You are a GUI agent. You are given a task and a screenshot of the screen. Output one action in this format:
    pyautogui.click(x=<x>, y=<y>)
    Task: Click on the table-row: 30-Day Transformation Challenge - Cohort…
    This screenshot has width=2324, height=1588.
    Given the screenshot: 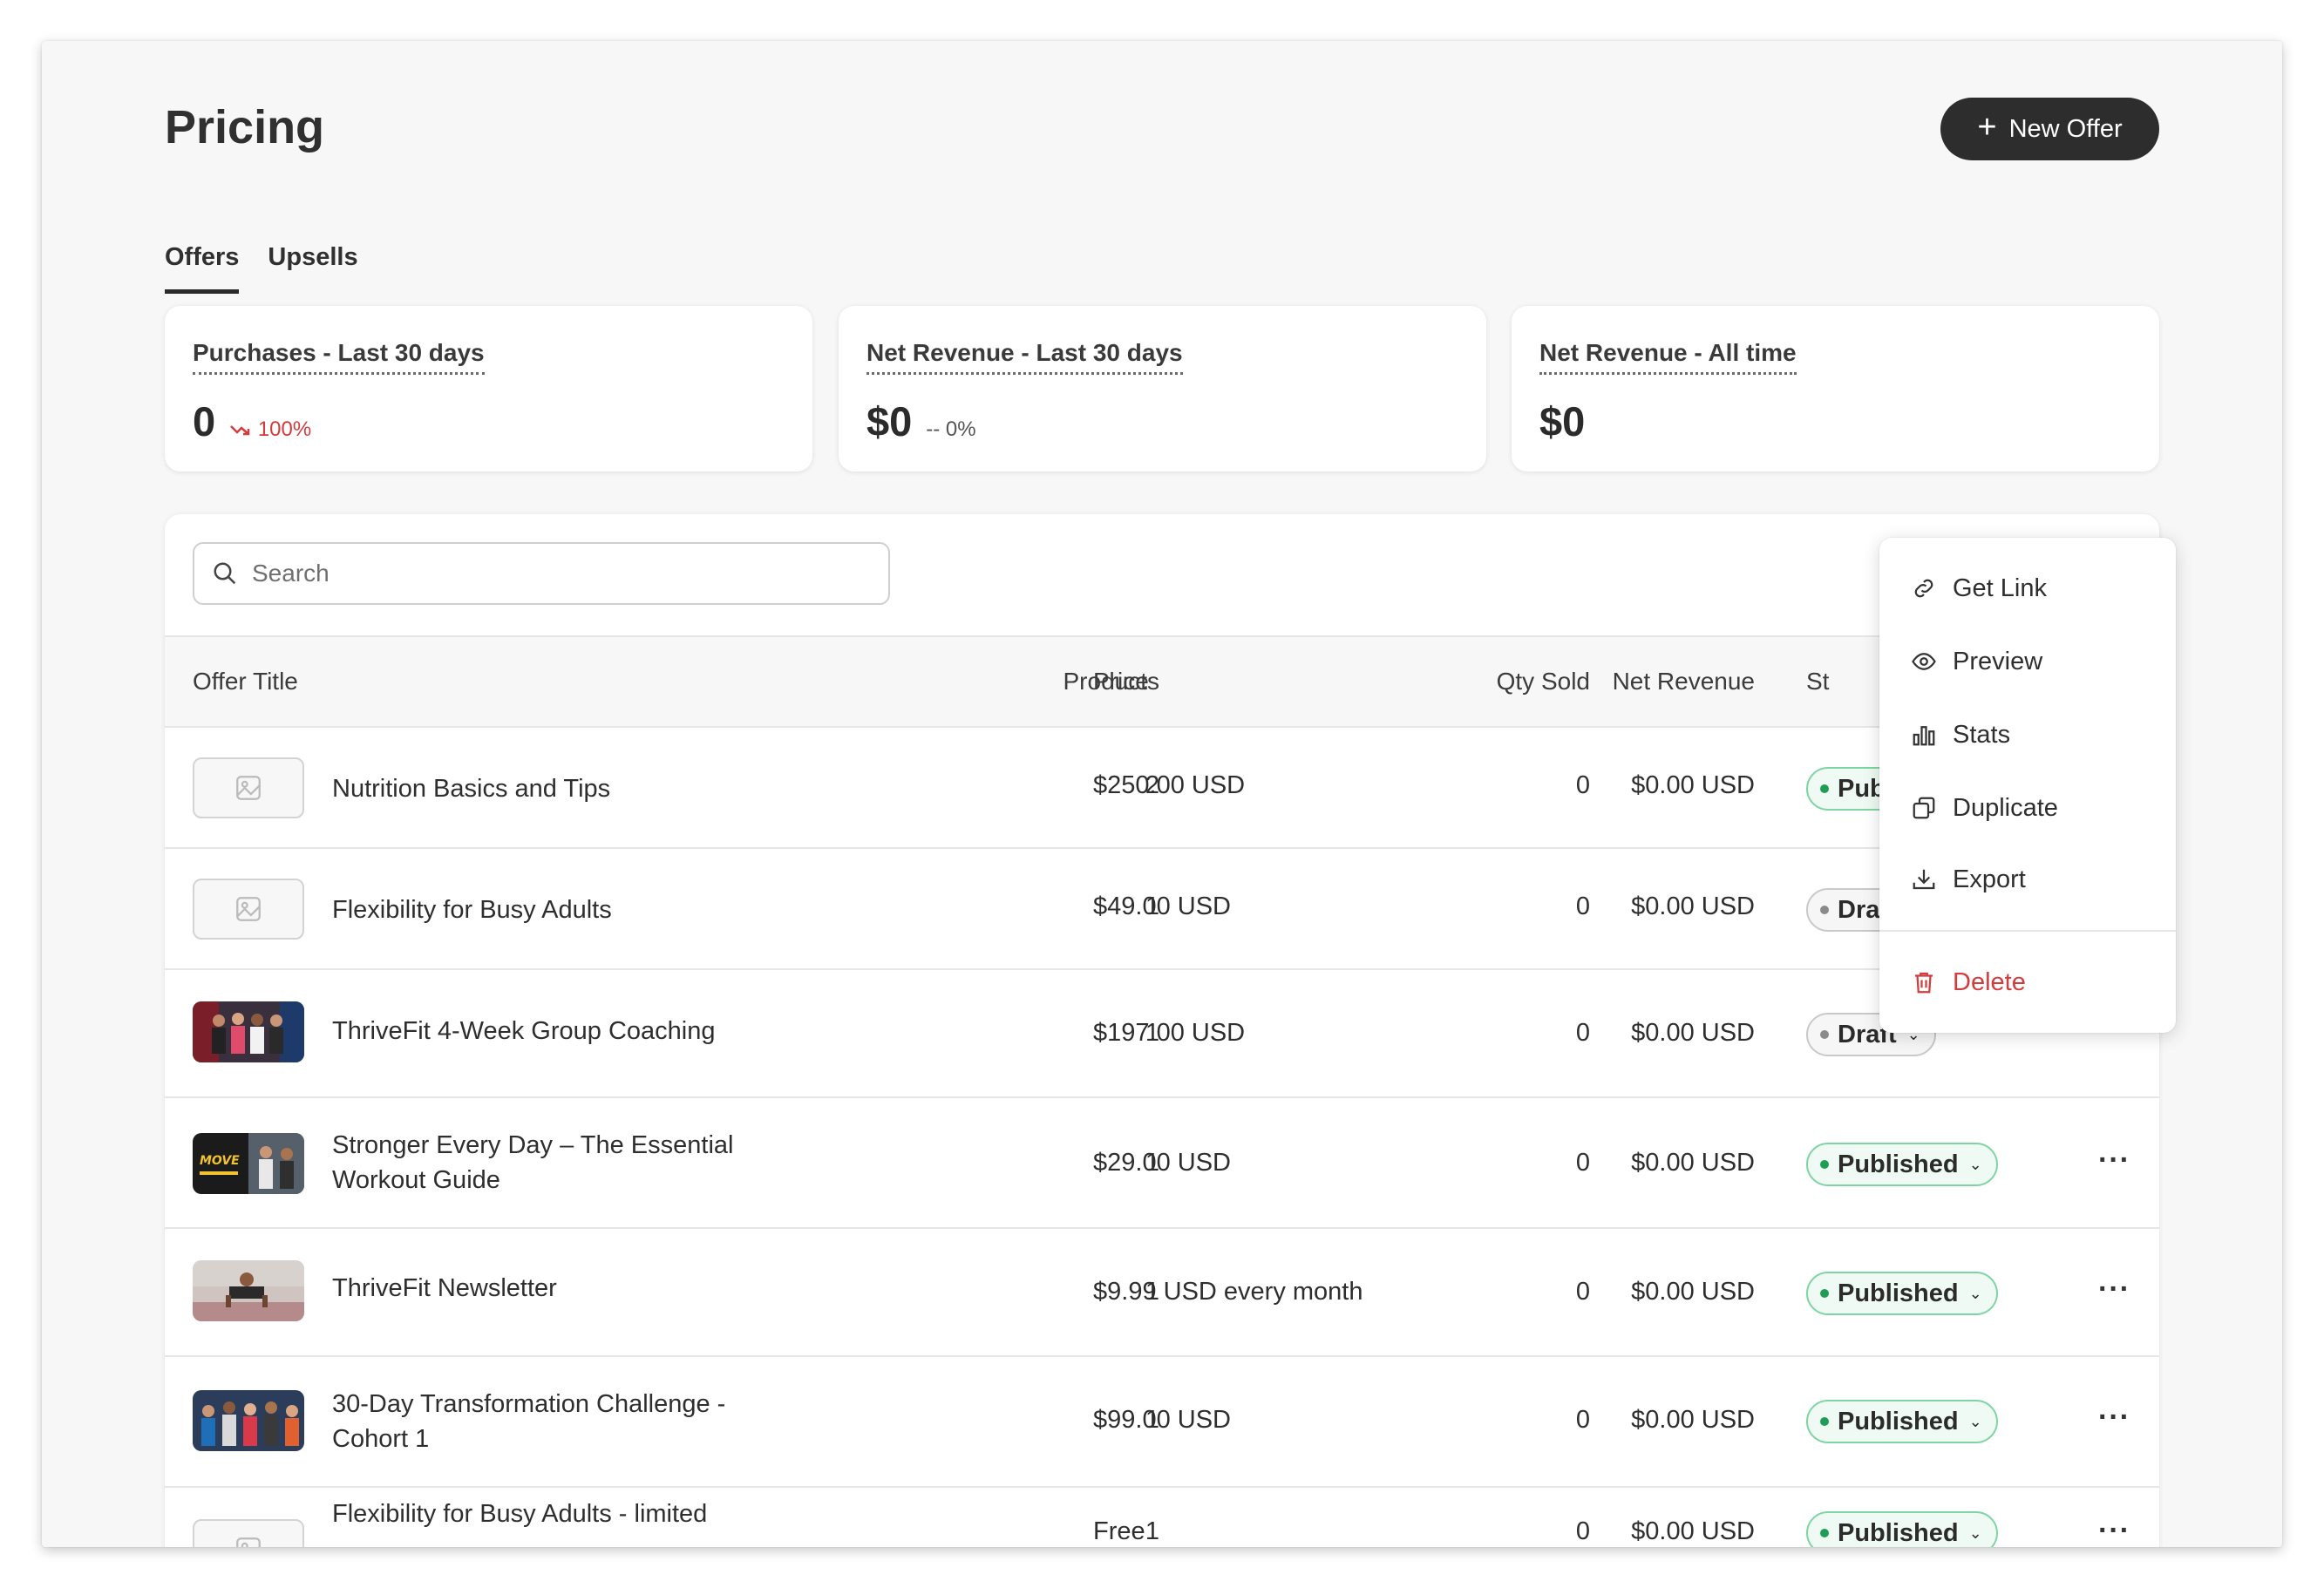 What is the action you would take?
    pyautogui.click(x=1162, y=1422)
    